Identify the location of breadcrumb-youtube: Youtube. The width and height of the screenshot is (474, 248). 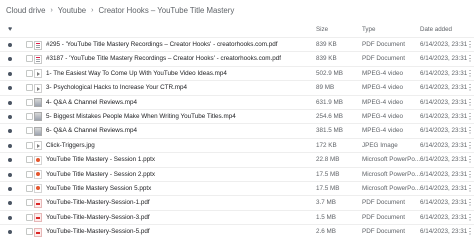
(72, 10).